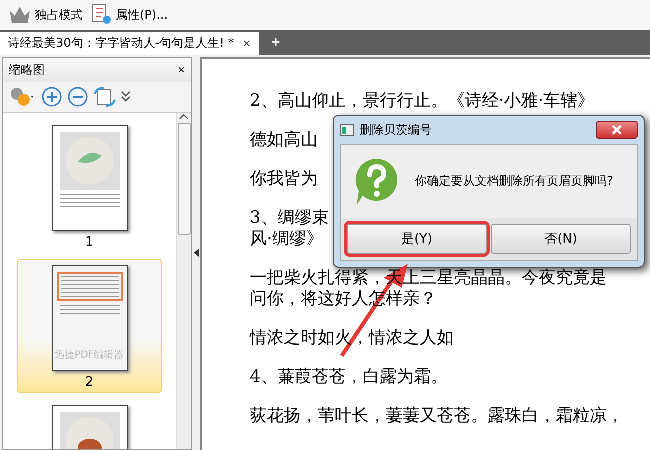 Image resolution: width=650 pixels, height=450 pixels. What do you see at coordinates (514, 181) in the screenshot?
I see `dialog-message: 你确定要从文档删除所有页眉页脚吗?` at bounding box center [514, 181].